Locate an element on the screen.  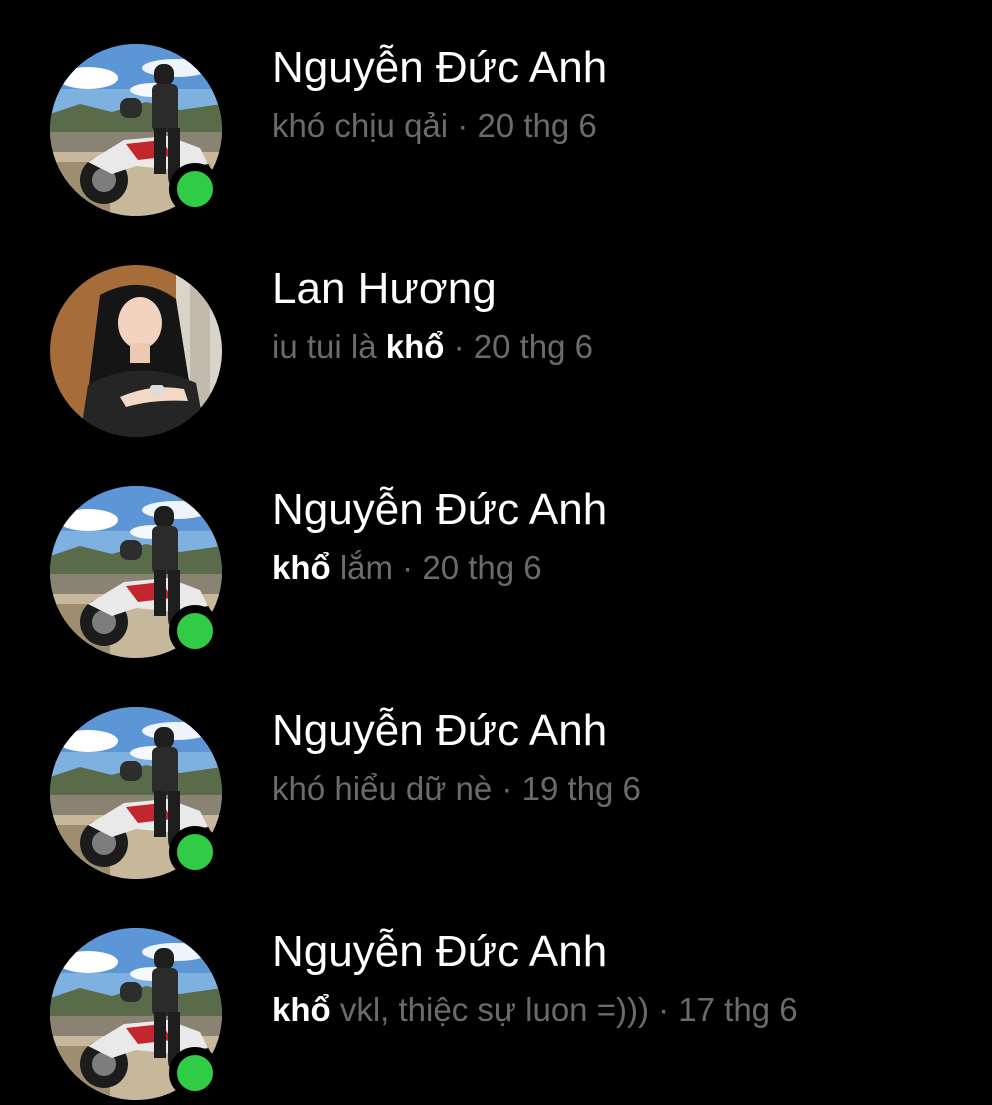
avatar-photo is located at coordinates (136, 351).